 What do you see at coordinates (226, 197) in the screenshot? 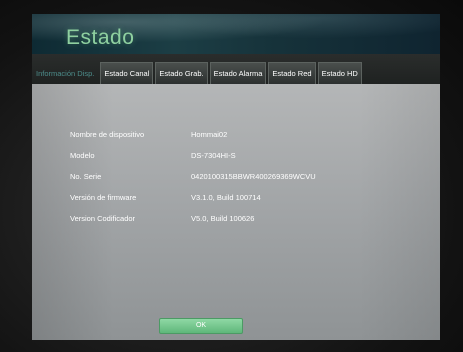
I see `firmware-value: V3.1.0, Build 100714` at bounding box center [226, 197].